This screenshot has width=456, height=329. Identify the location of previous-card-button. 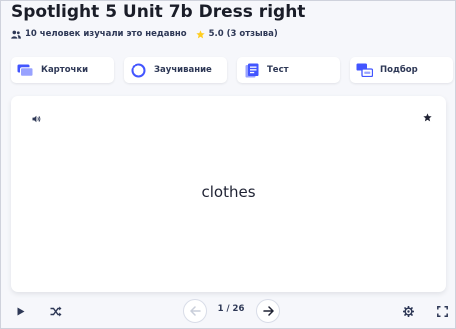
(195, 311).